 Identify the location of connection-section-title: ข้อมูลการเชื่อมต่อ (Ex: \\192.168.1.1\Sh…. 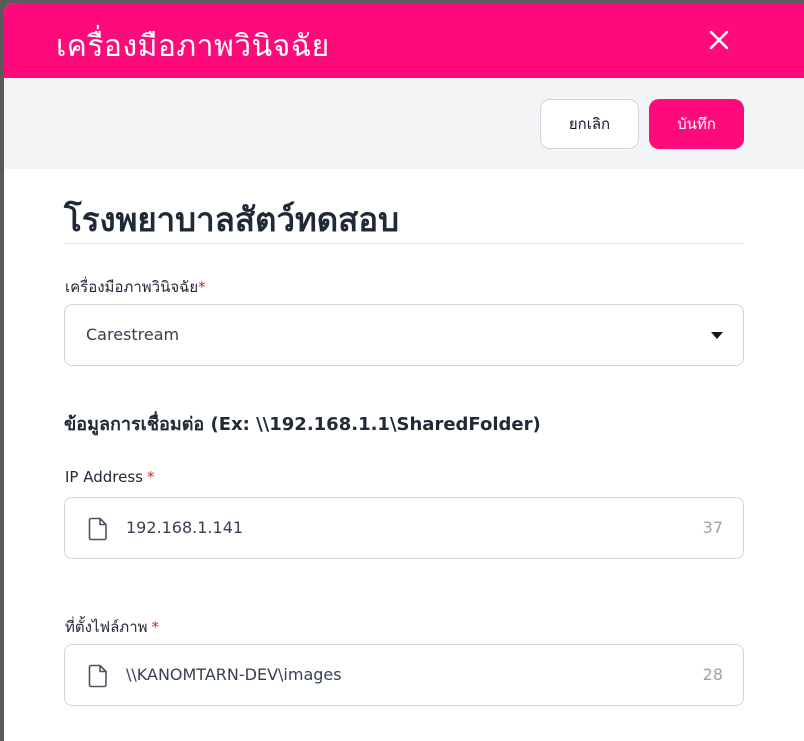
(302, 424).